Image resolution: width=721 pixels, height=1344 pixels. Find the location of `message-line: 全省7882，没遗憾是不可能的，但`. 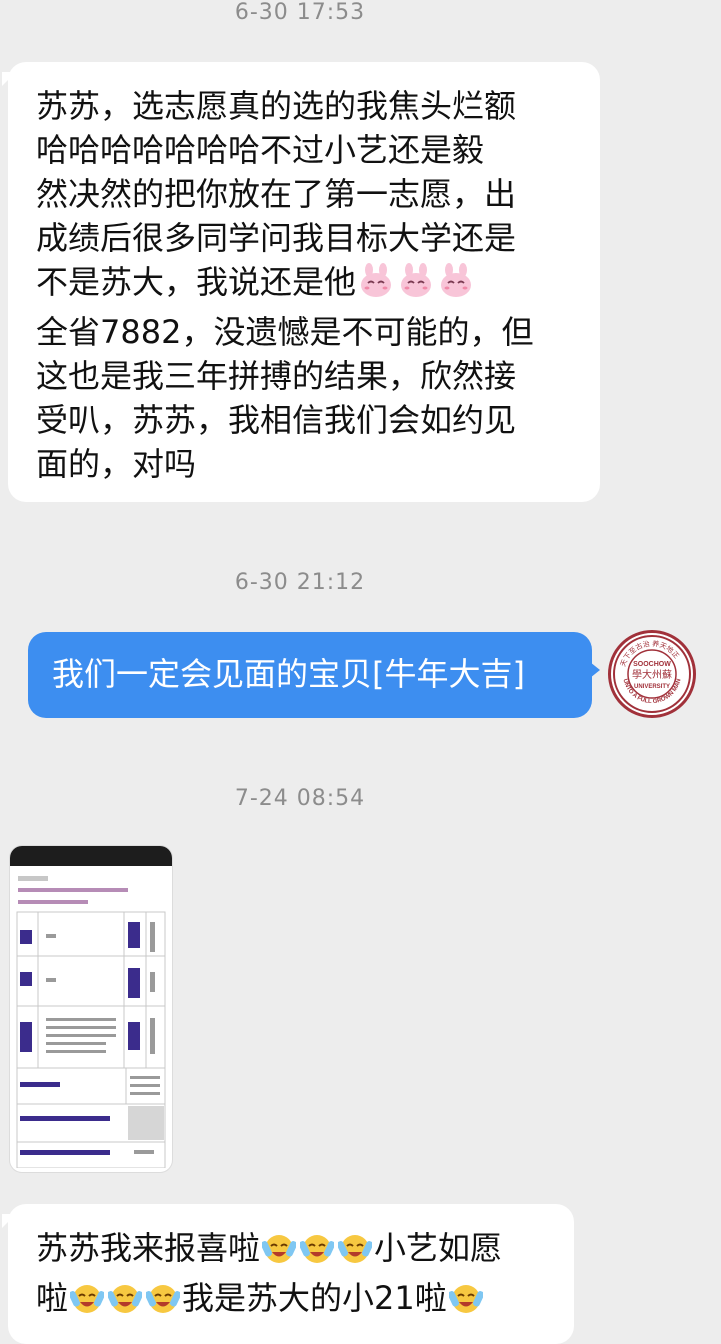

message-line: 全省7882，没遗憾是不可能的，但 is located at coordinates (285, 332).